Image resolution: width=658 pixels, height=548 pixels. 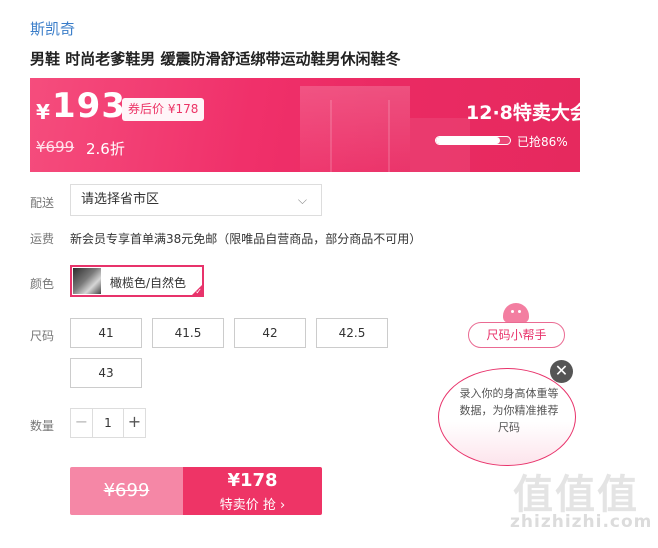 I want to click on buy-sale-price: ¥178, so click(x=252, y=480).